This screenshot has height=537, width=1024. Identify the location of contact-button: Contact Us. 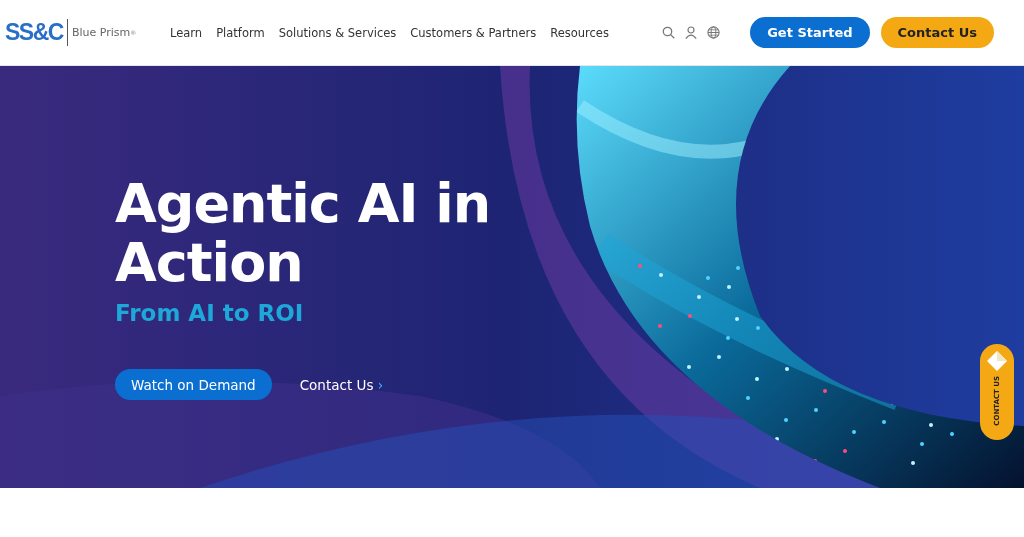
(937, 32).